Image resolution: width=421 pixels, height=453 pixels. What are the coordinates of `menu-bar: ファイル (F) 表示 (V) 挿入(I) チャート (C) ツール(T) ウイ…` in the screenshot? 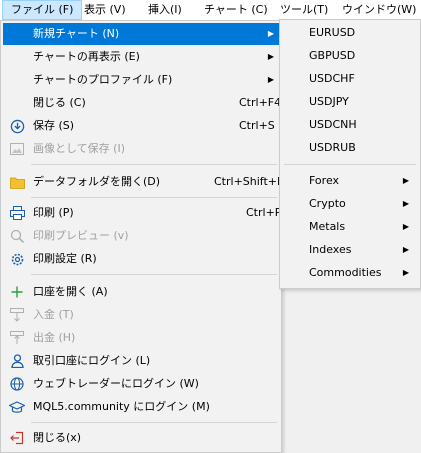 It's located at (210, 10).